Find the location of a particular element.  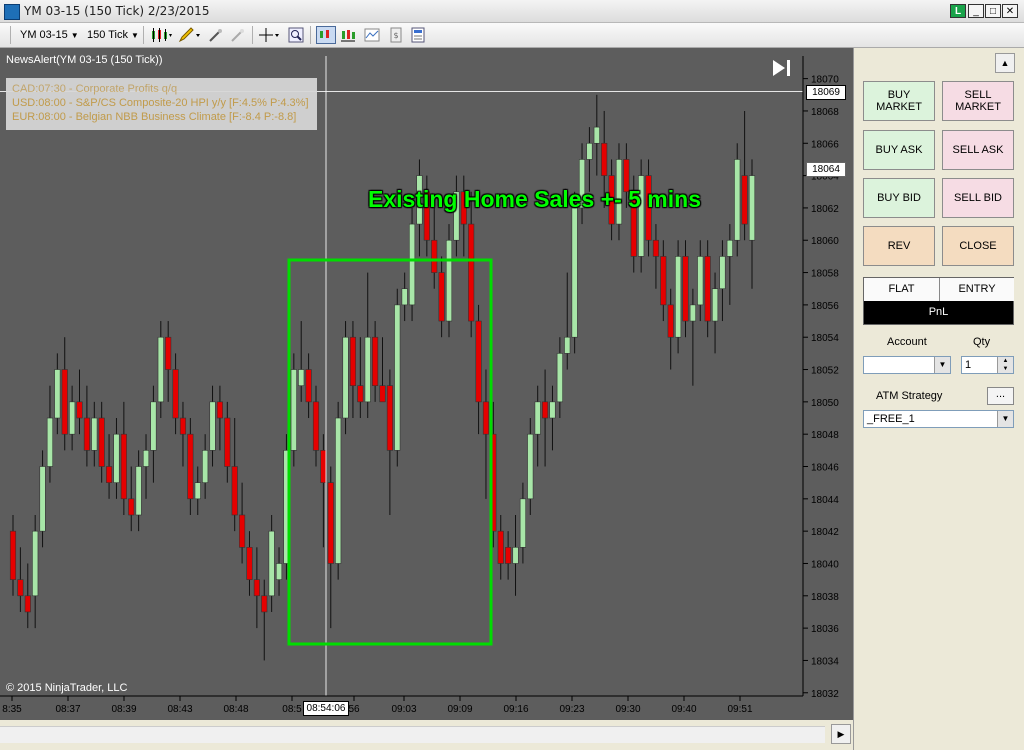

maximize-button: □ is located at coordinates (993, 11).